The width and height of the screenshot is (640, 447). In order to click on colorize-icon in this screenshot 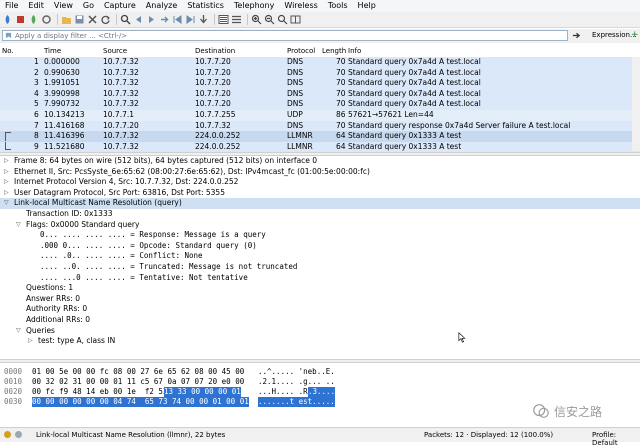, I will do `click(223, 19)`.